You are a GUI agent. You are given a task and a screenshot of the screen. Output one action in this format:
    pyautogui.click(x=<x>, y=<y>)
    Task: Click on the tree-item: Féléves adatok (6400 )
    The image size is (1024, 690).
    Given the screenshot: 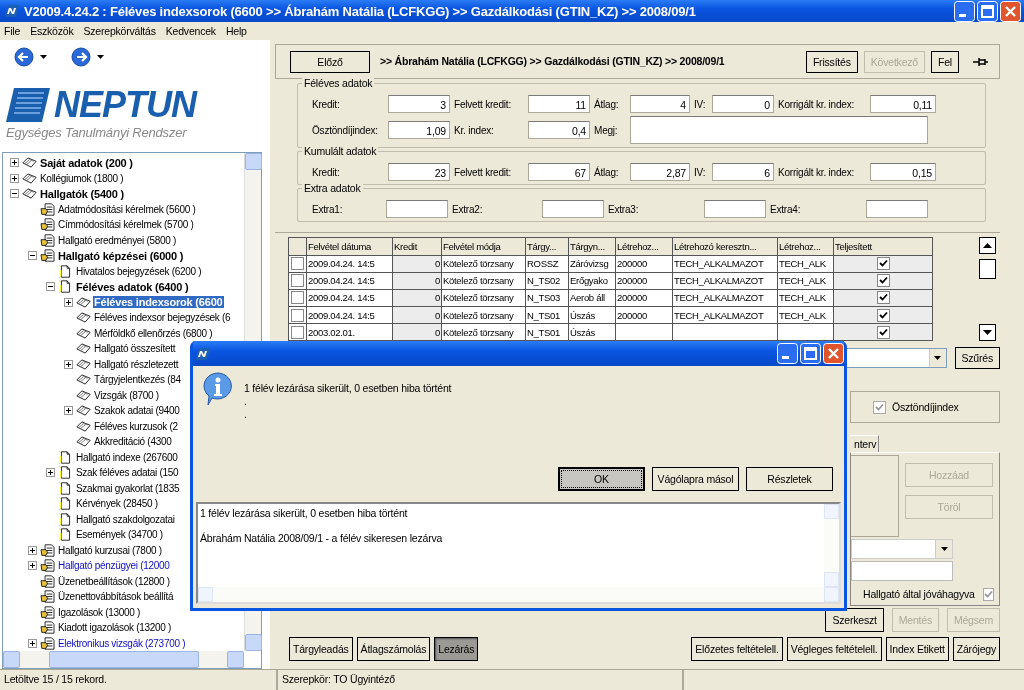 What is the action you would take?
    pyautogui.click(x=132, y=286)
    